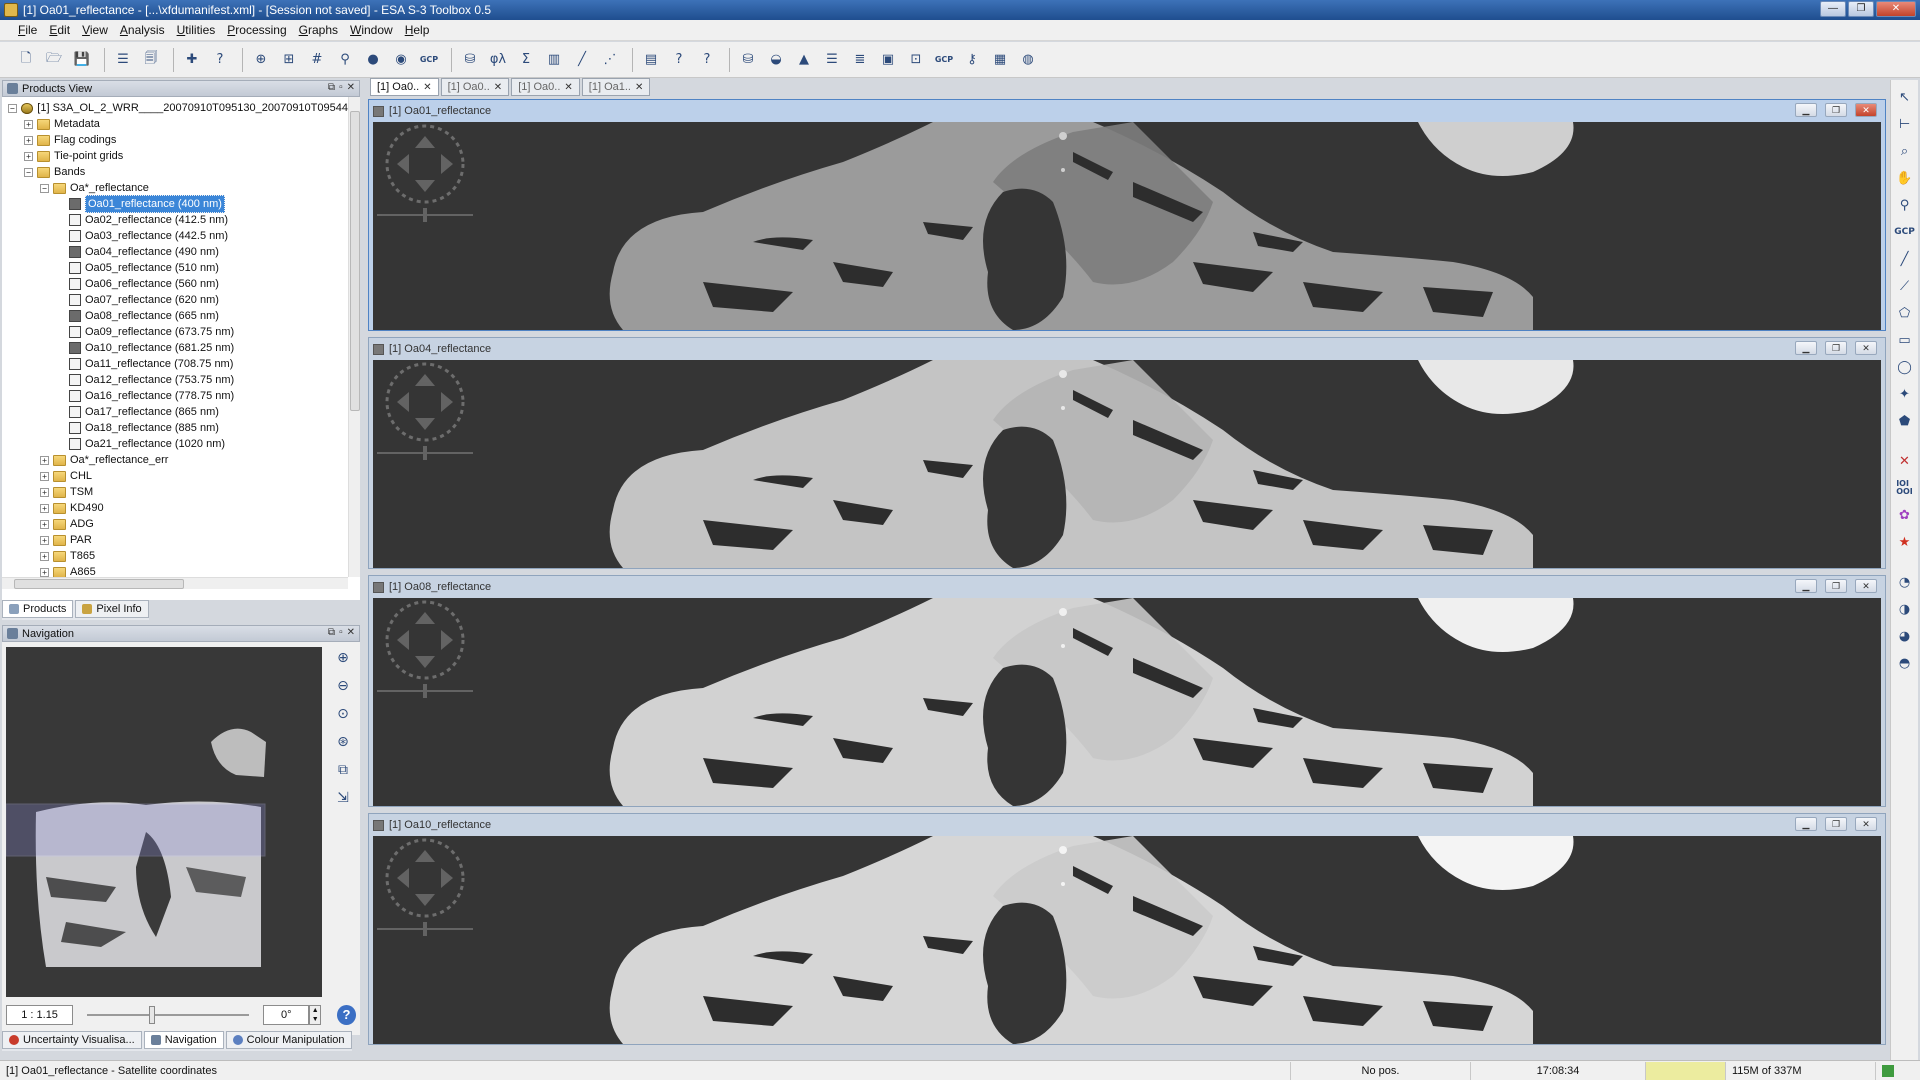 The image size is (1920, 1080). What do you see at coordinates (1905, 340) in the screenshot?
I see `rectangle-drawing-icon: ▭` at bounding box center [1905, 340].